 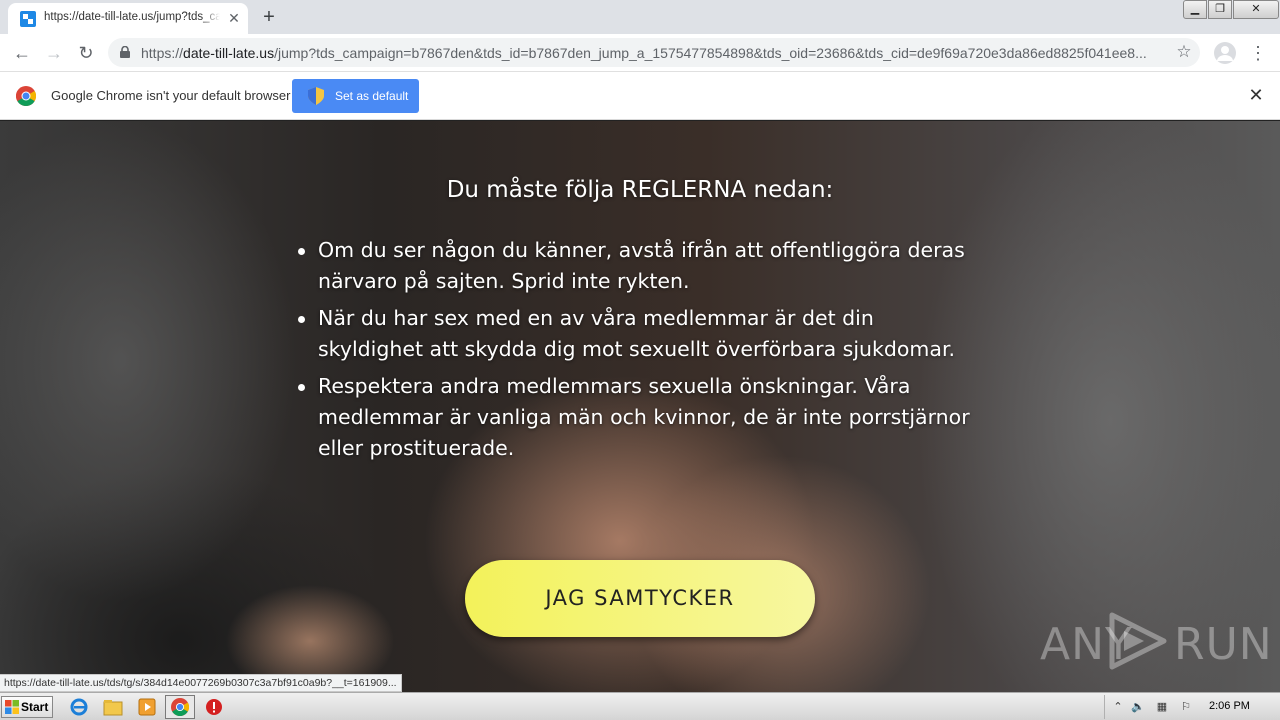 I want to click on lock-icon, so click(x=125, y=52).